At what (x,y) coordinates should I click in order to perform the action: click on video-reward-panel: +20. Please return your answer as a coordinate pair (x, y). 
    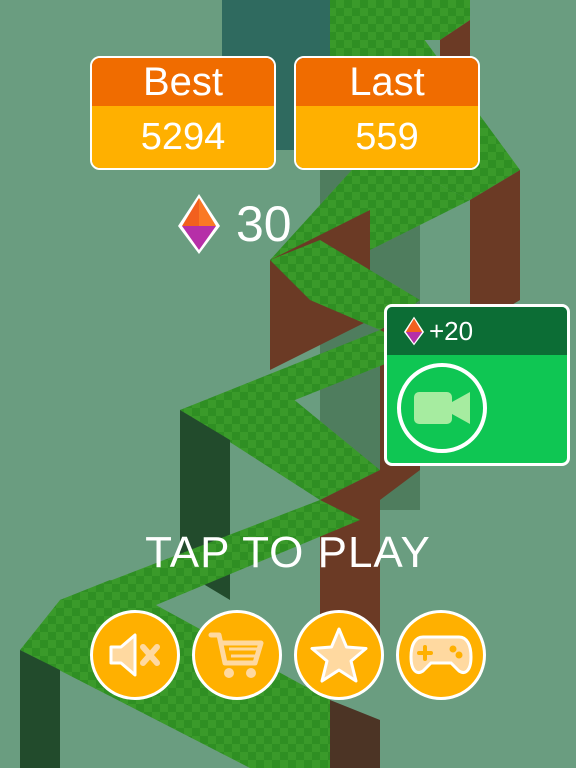
    Looking at the image, I should click on (477, 385).